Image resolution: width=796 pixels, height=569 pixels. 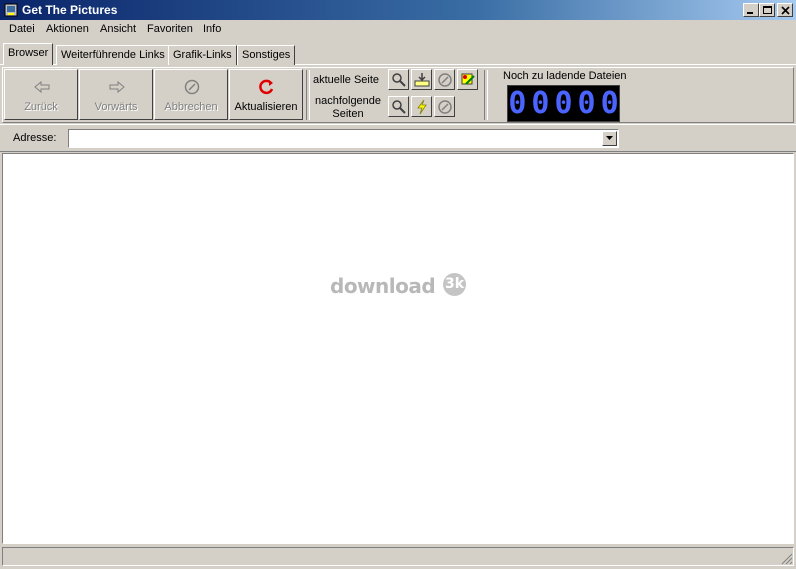 What do you see at coordinates (11, 10) in the screenshot?
I see `app-icon` at bounding box center [11, 10].